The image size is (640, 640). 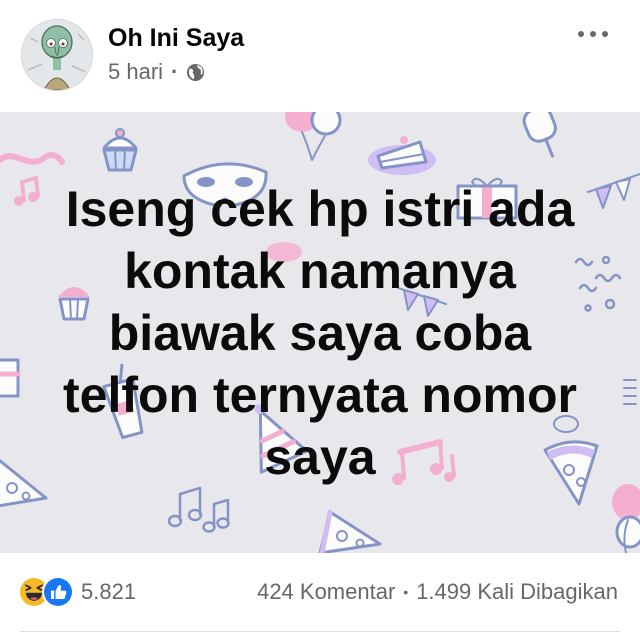 I want to click on engagement-counts: 424 Komentar • 1.499 Kali Dibagikan, so click(x=437, y=592).